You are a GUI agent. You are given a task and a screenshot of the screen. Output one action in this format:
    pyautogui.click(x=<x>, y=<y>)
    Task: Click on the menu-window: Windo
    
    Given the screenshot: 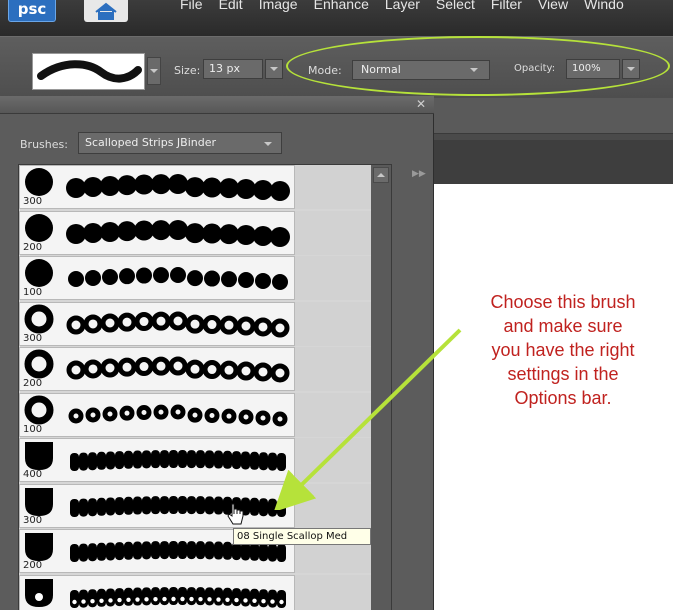 What is the action you would take?
    pyautogui.click(x=604, y=12)
    